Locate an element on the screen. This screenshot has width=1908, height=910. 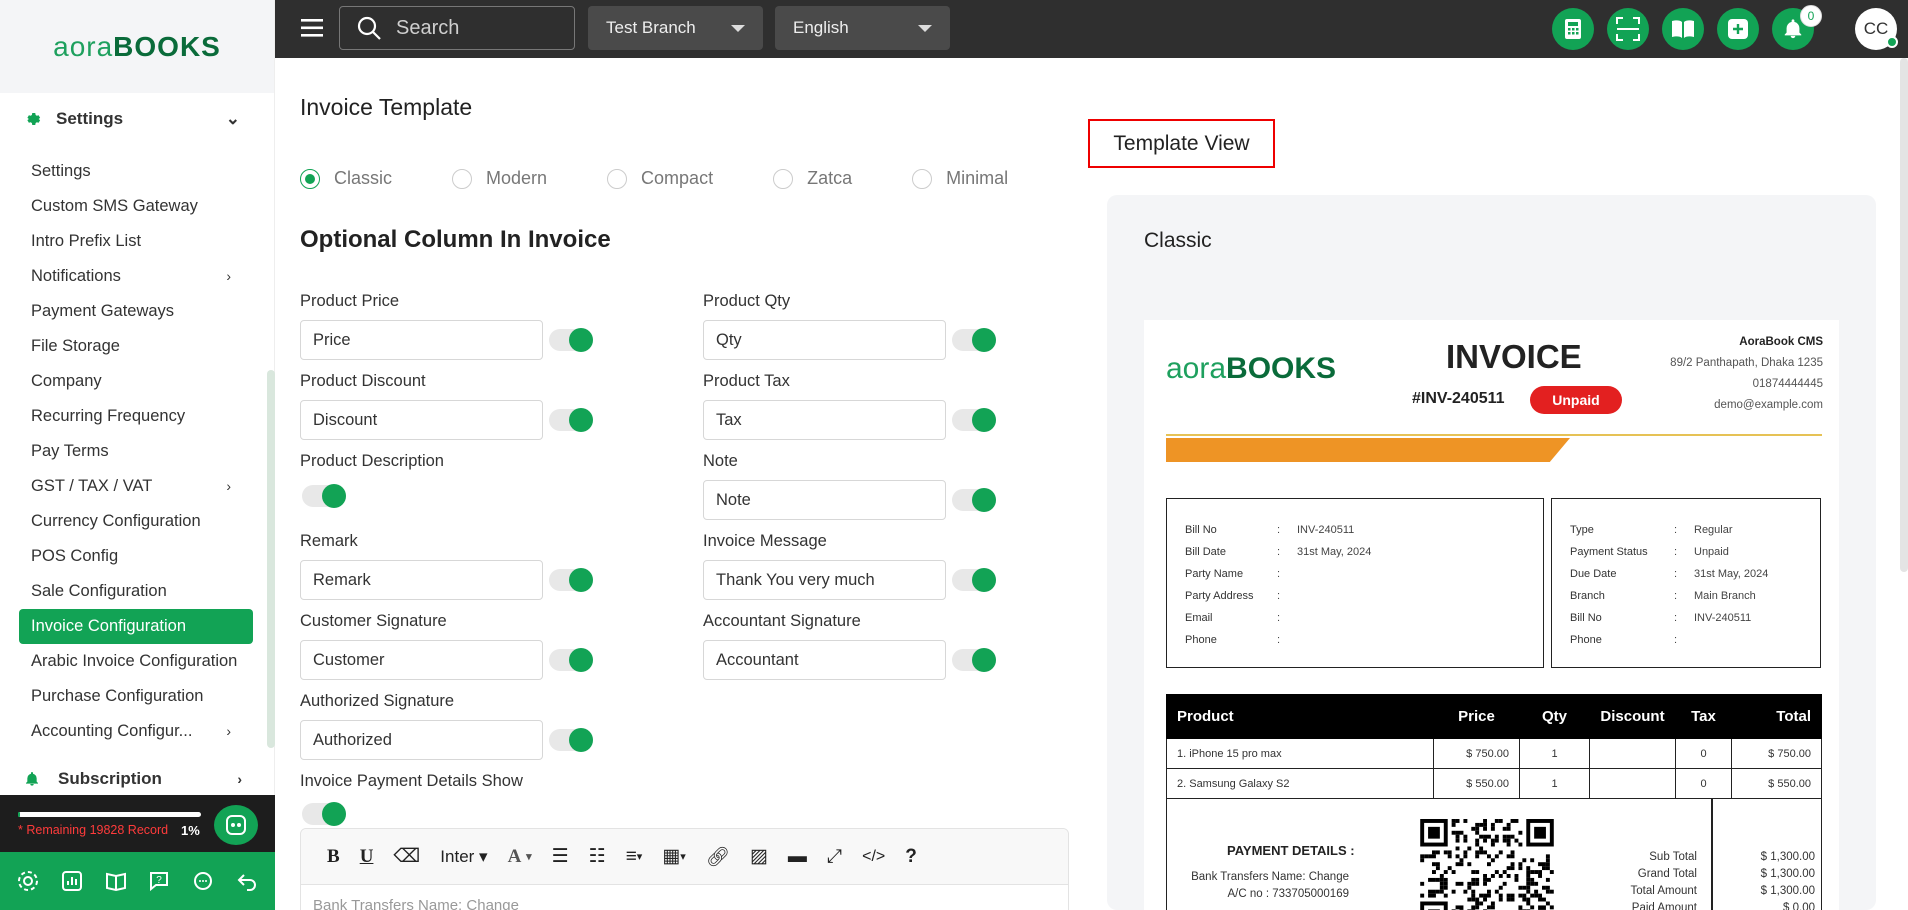
accountant-signature-toggle is located at coordinates (974, 660).